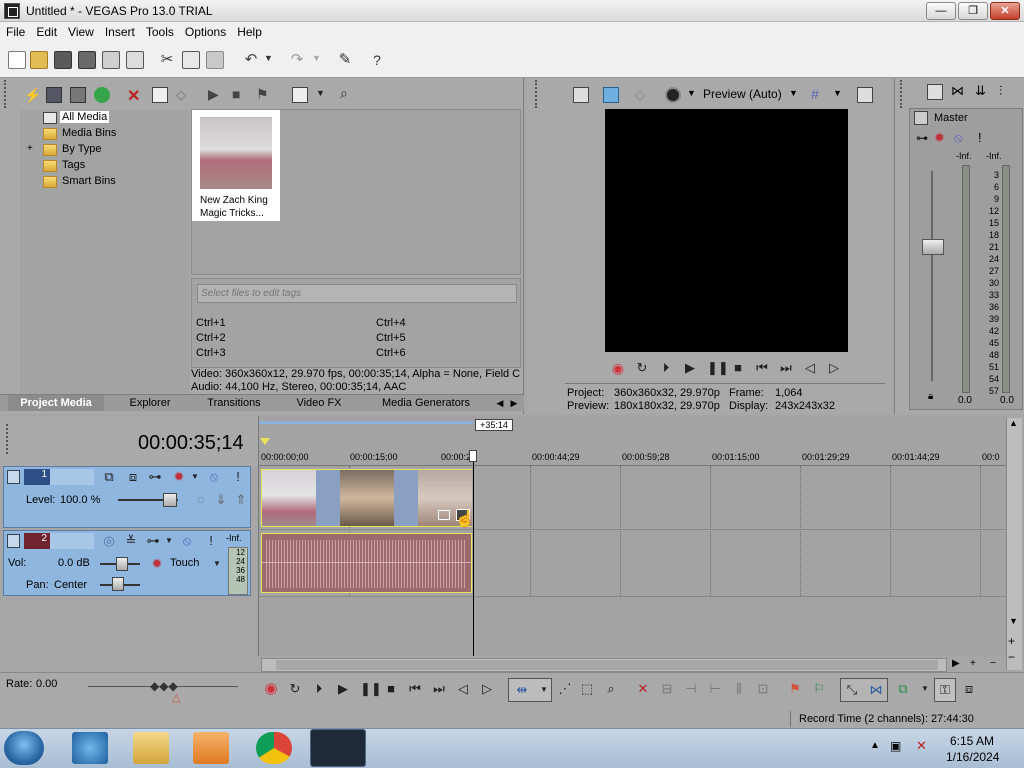  I want to click on zoom-out-horizontal-icon: −, so click(993, 663).